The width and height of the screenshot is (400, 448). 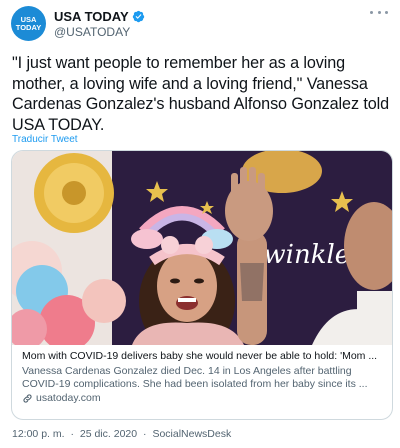 I want to click on tweet-source: SocialNewsDesk, so click(x=191, y=434).